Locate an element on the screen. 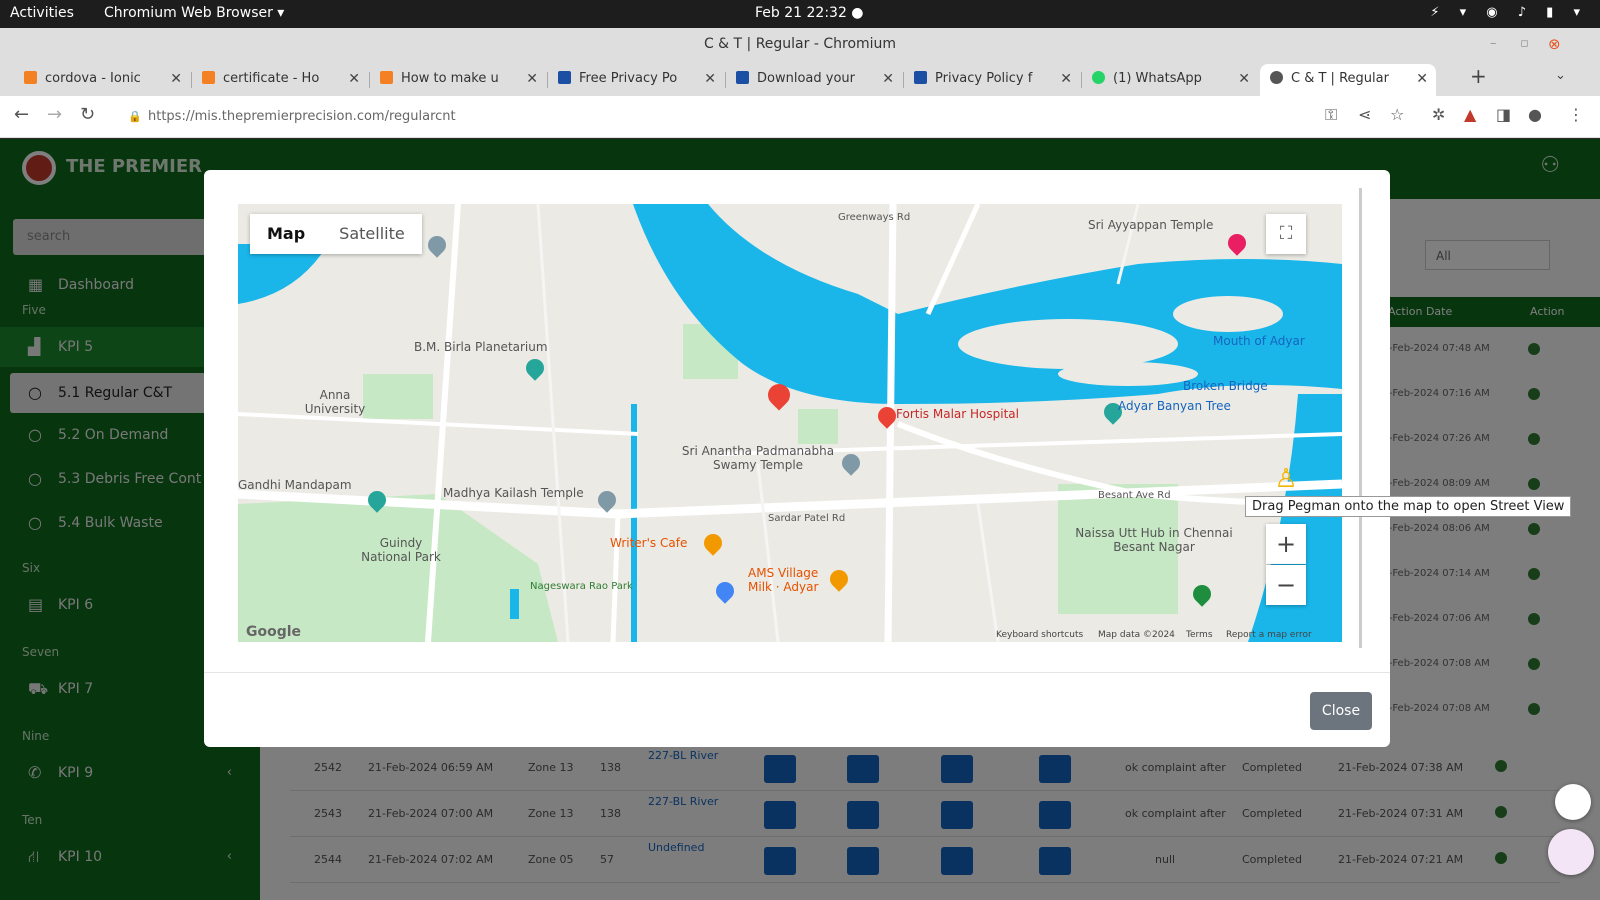 The width and height of the screenshot is (1600, 900). translate-fab-icon is located at coordinates (1573, 802).